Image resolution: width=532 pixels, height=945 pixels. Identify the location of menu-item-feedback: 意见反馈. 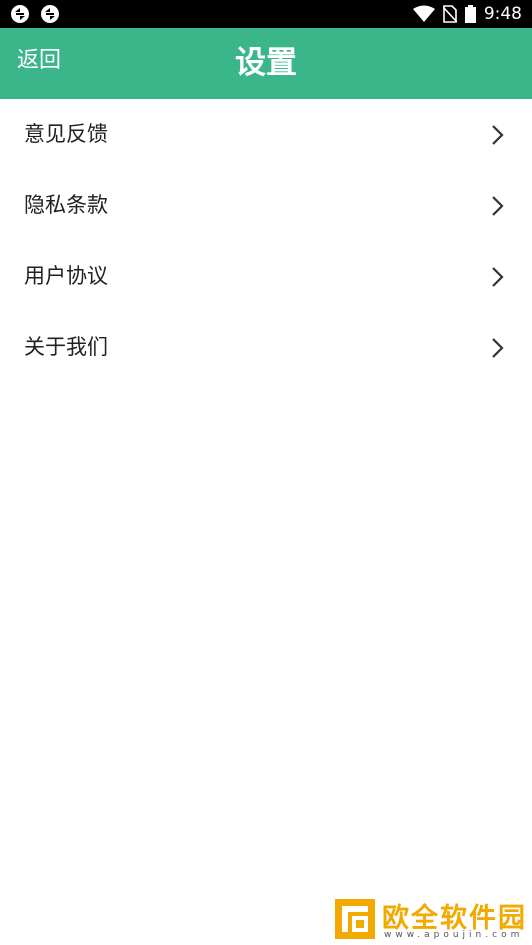
(266, 134).